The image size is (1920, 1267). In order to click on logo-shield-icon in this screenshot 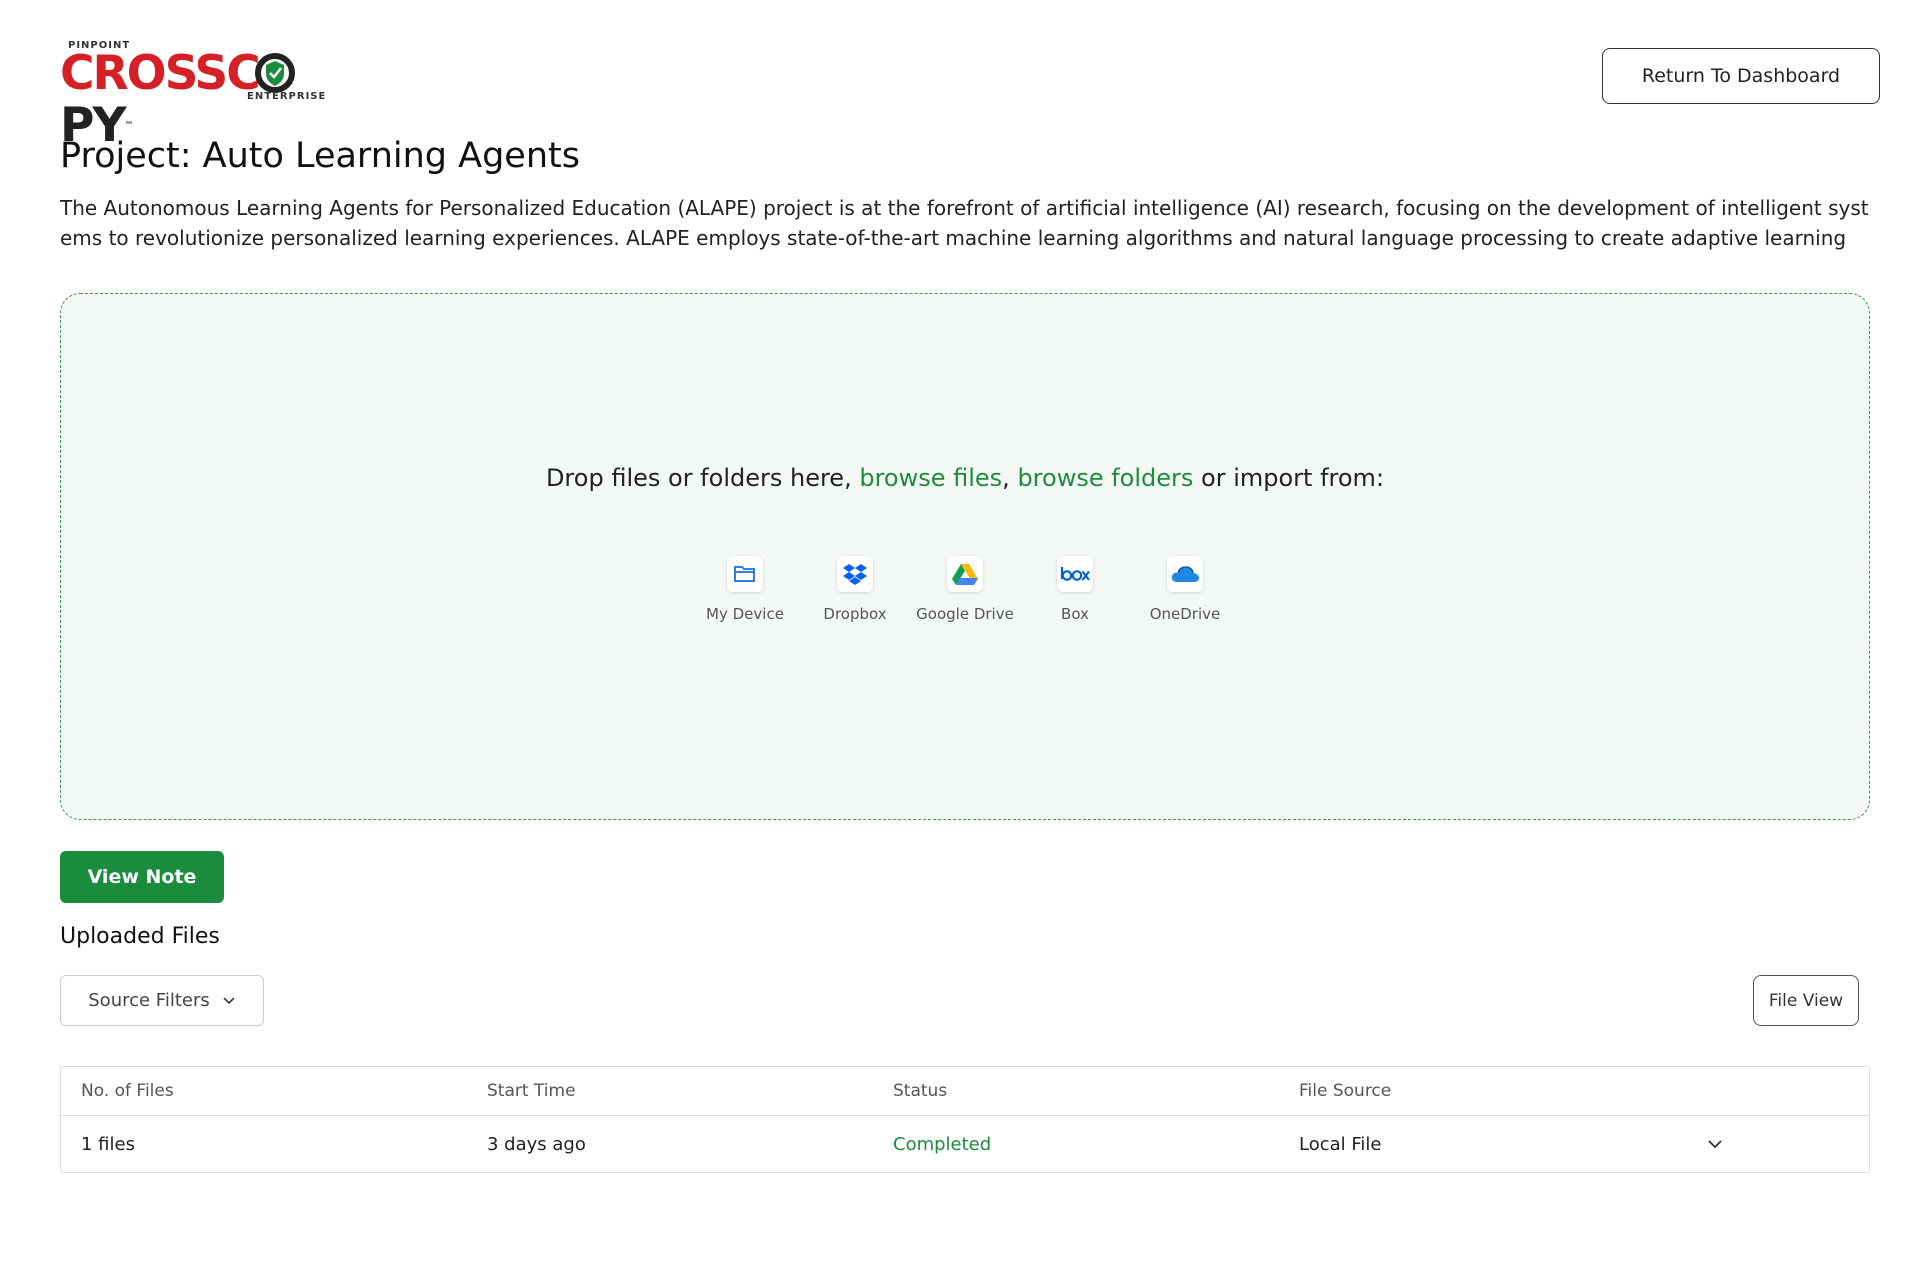, I will do `click(274, 73)`.